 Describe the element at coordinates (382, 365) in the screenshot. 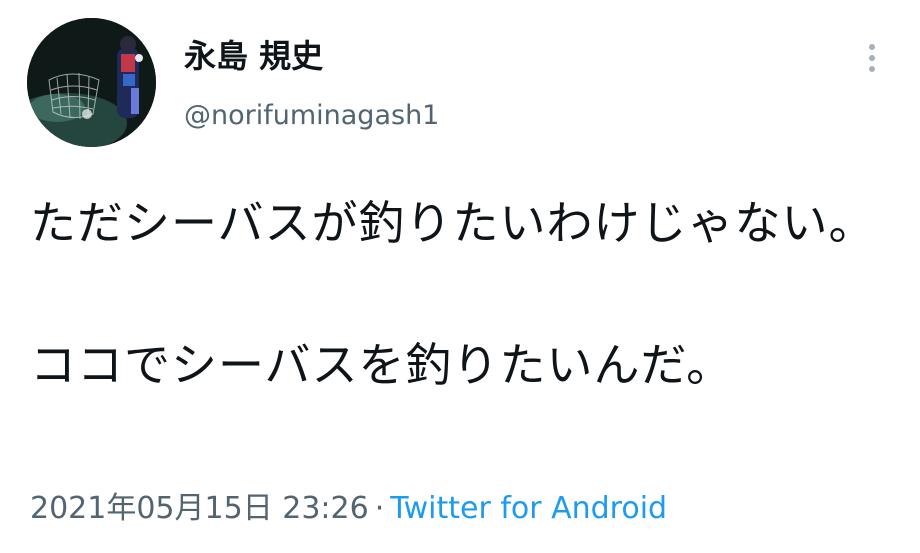

I see `tweet-paragraph: ココでシーバスを釣りたいんだ。` at that location.